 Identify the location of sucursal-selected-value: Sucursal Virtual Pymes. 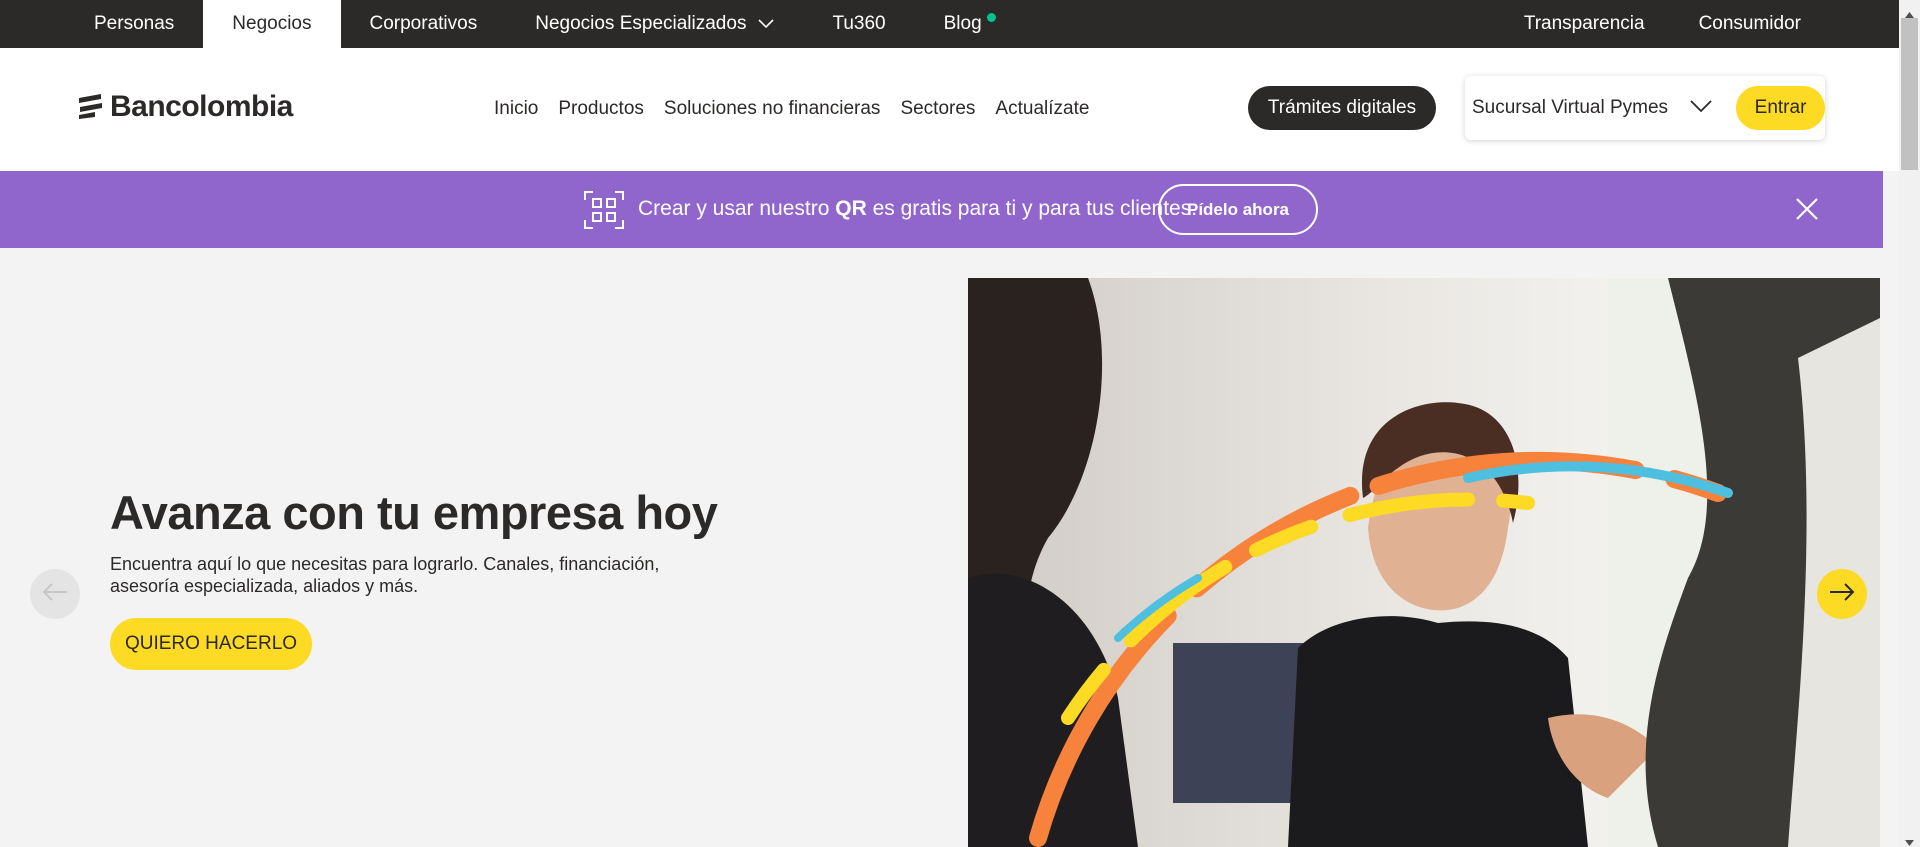
(1570, 107).